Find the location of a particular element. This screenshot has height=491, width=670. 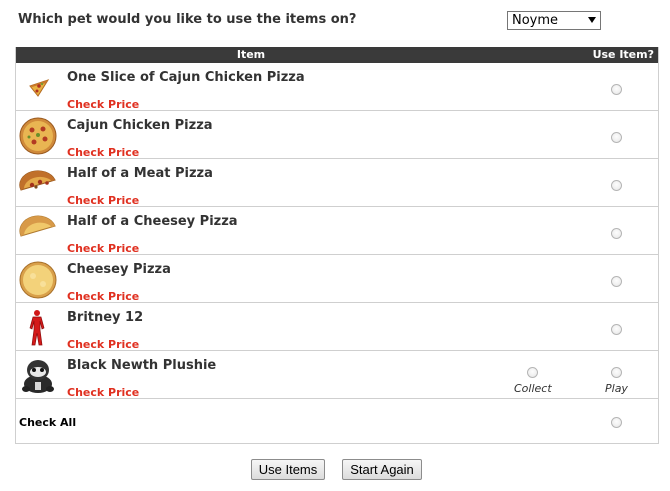

whole-pizza-icon is located at coordinates (38, 136).